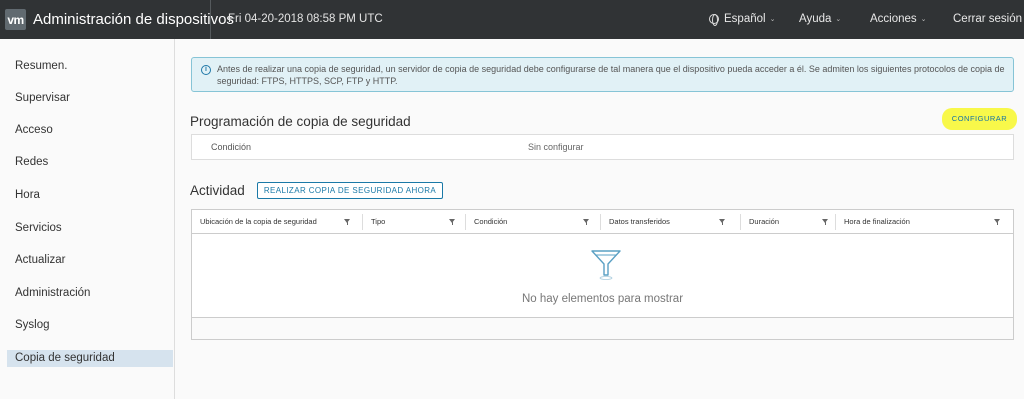 The image size is (1024, 399). I want to click on configure-button: CONFIGURAR, so click(979, 119).